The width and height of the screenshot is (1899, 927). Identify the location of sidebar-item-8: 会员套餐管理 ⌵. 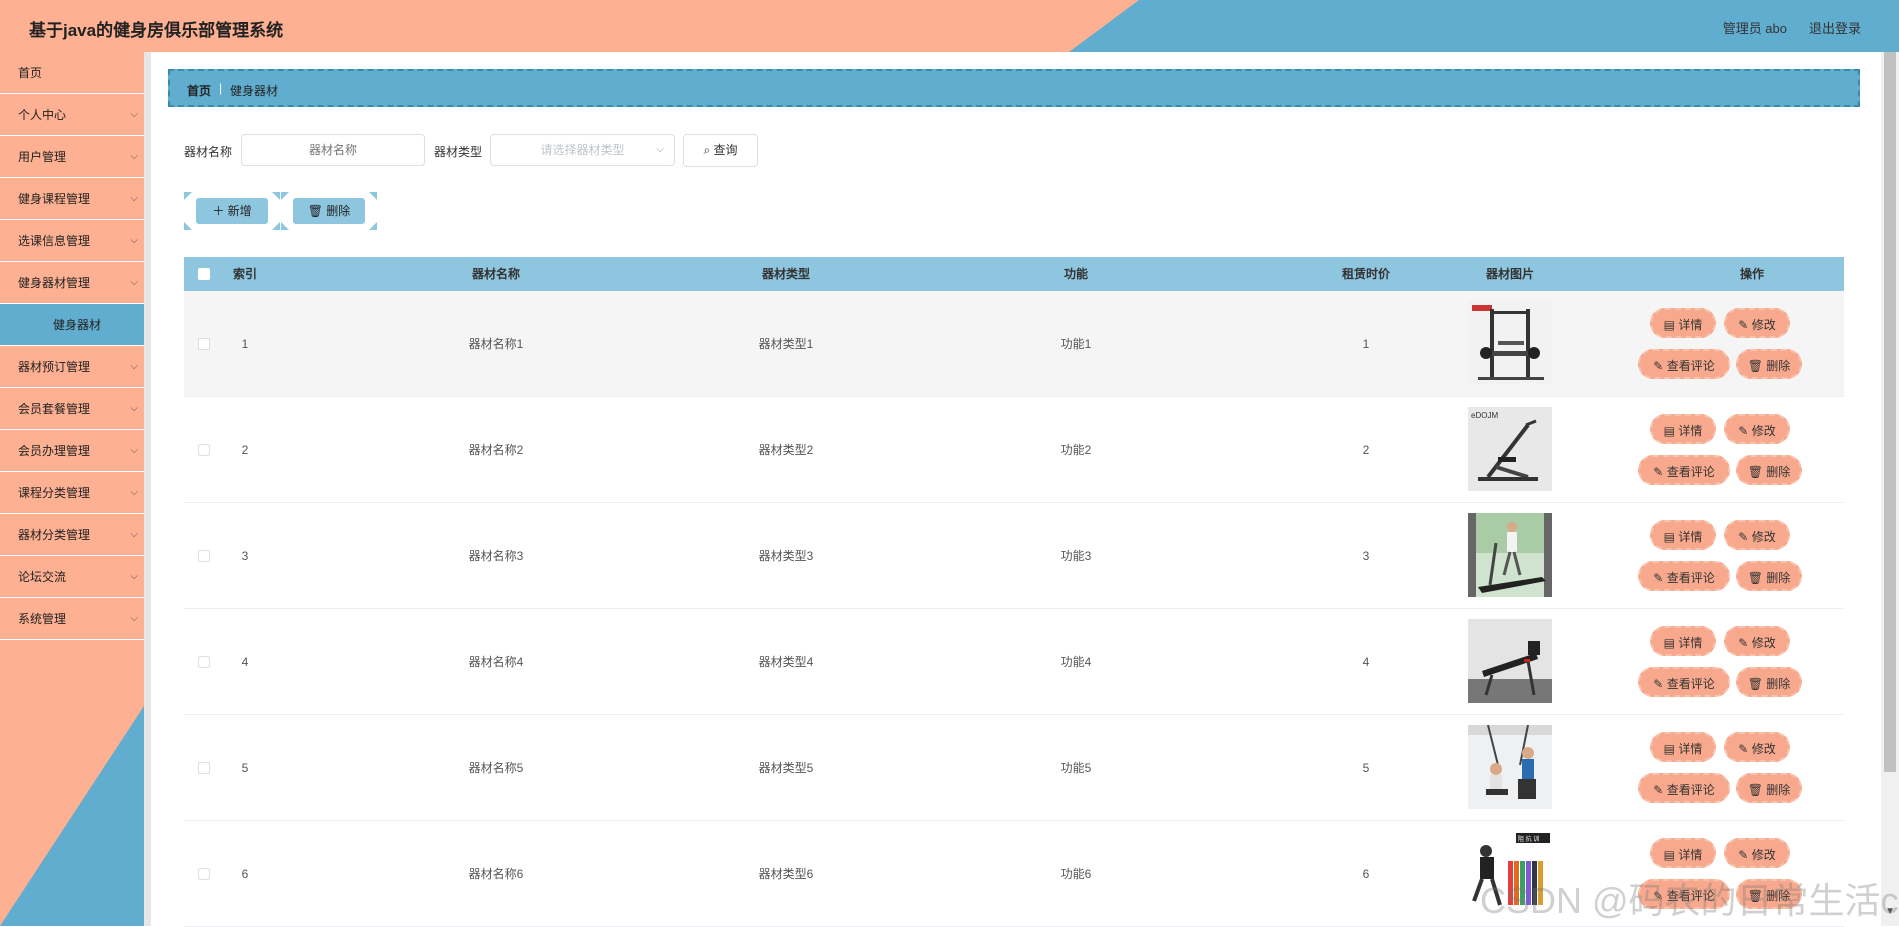
(72, 409).